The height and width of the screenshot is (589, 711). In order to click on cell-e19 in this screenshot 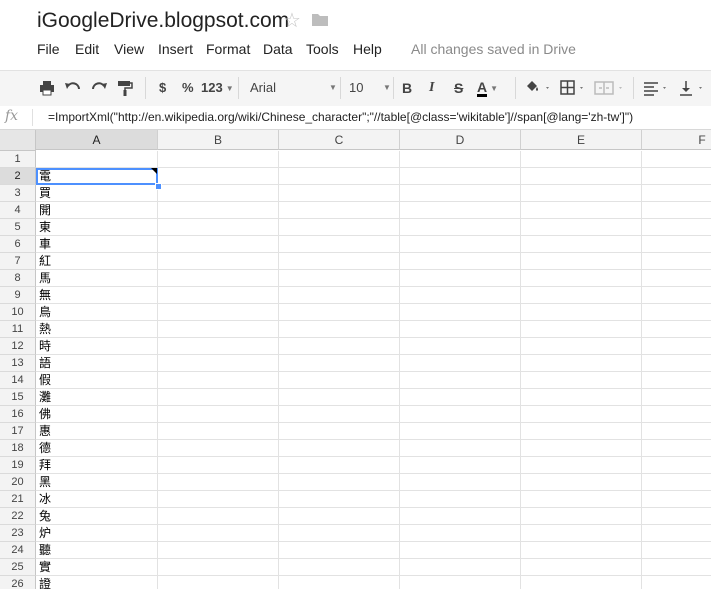, I will do `click(581, 465)`.